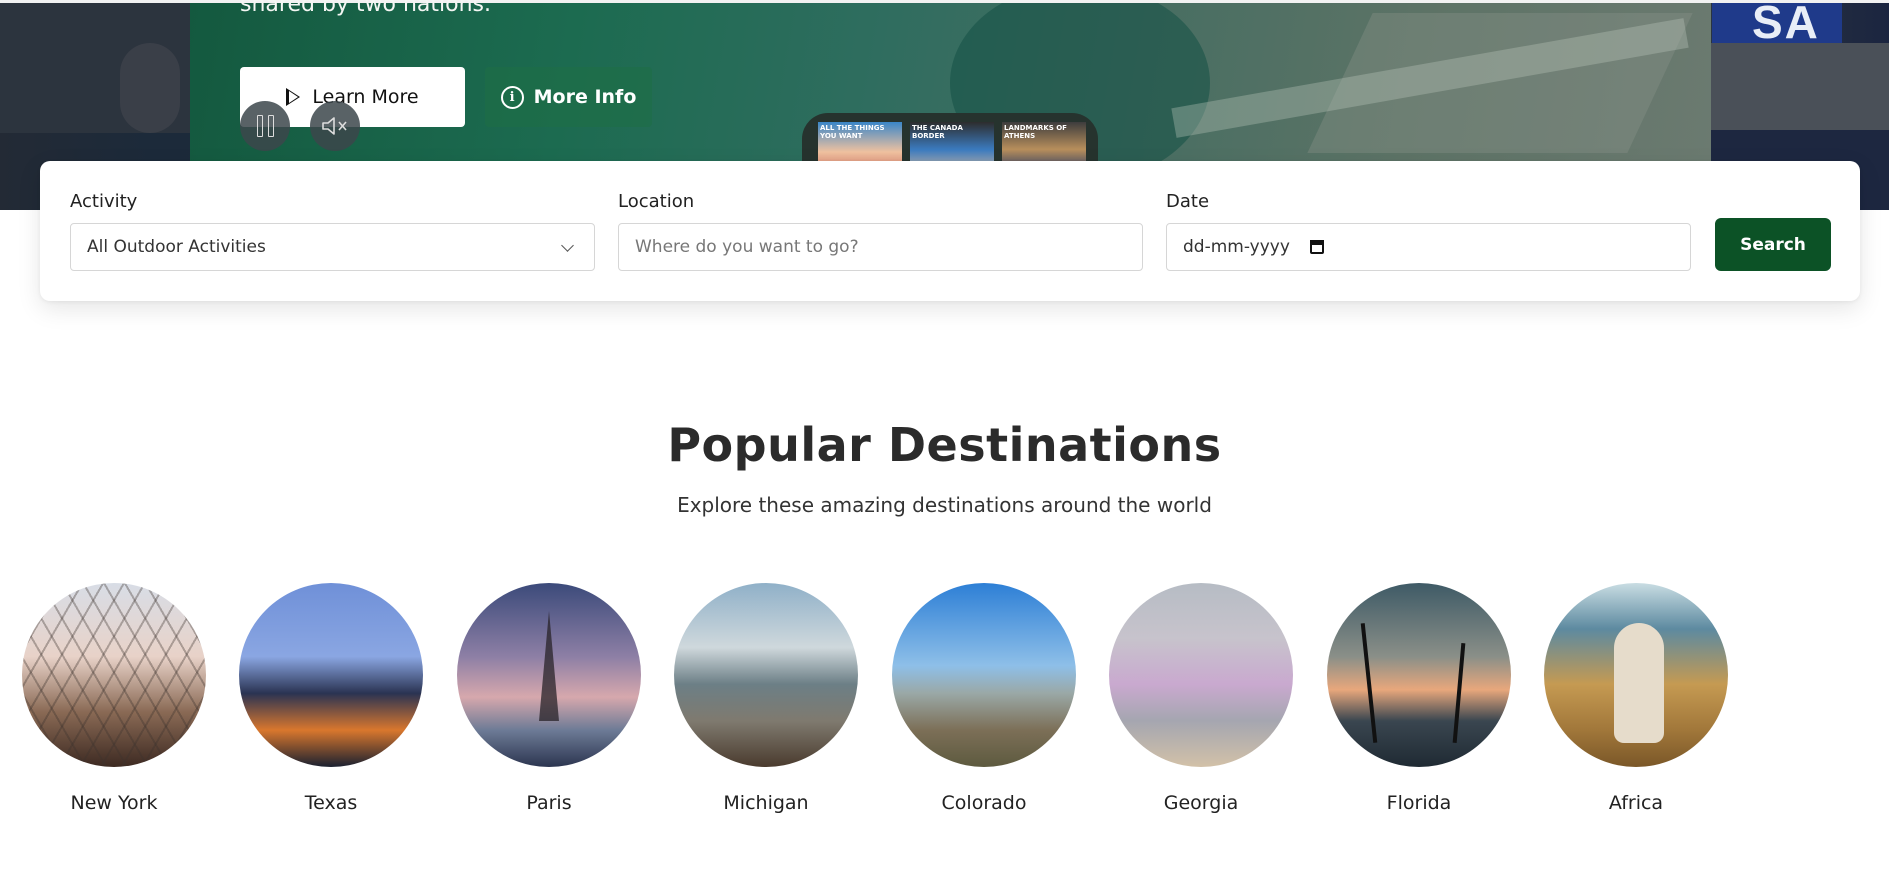 The image size is (1889, 896). I want to click on mute-button, so click(335, 126).